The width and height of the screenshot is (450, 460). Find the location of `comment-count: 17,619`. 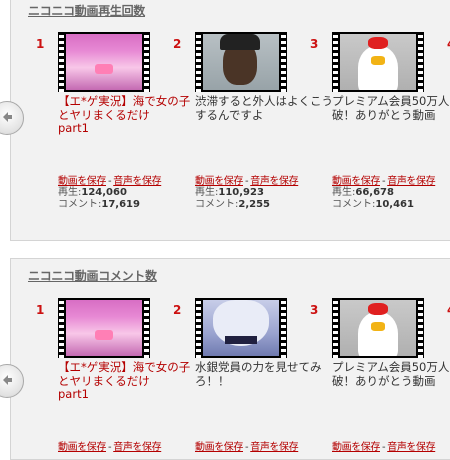

comment-count: 17,619 is located at coordinates (120, 204).